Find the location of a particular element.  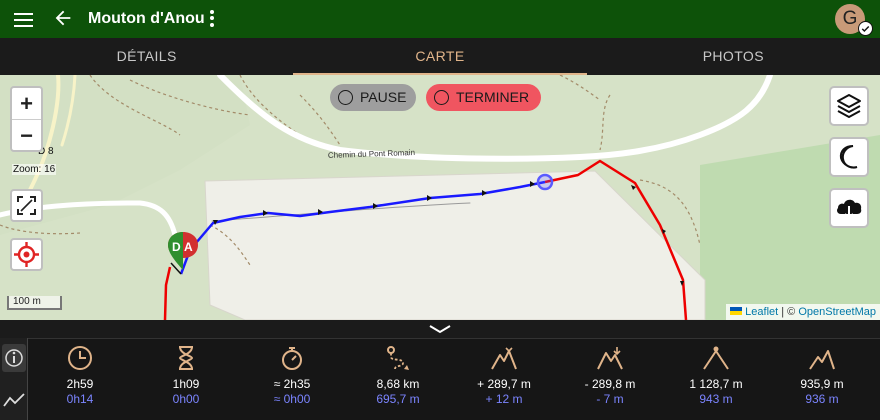

stat-max-altitude: 1 128,7 m 943 m is located at coordinates (716, 379).